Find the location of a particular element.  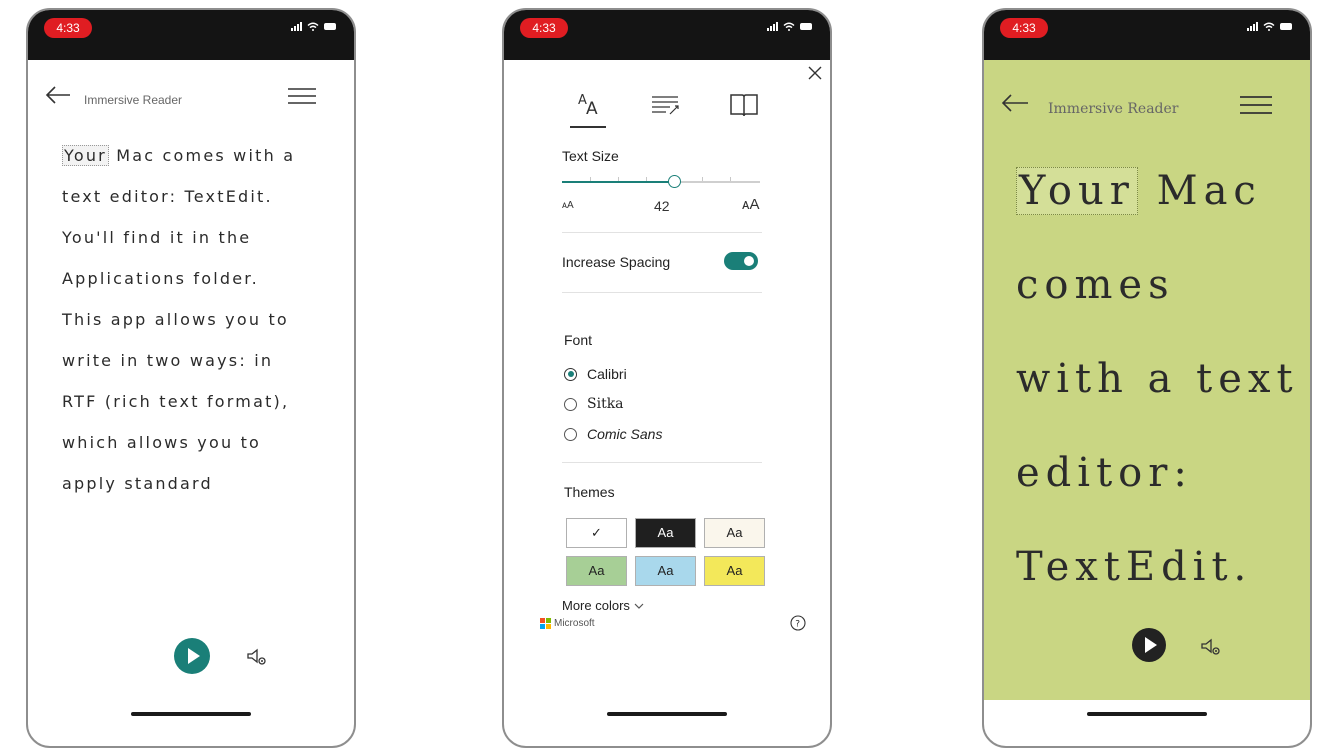

microsoft-logo-icon is located at coordinates (545, 623).